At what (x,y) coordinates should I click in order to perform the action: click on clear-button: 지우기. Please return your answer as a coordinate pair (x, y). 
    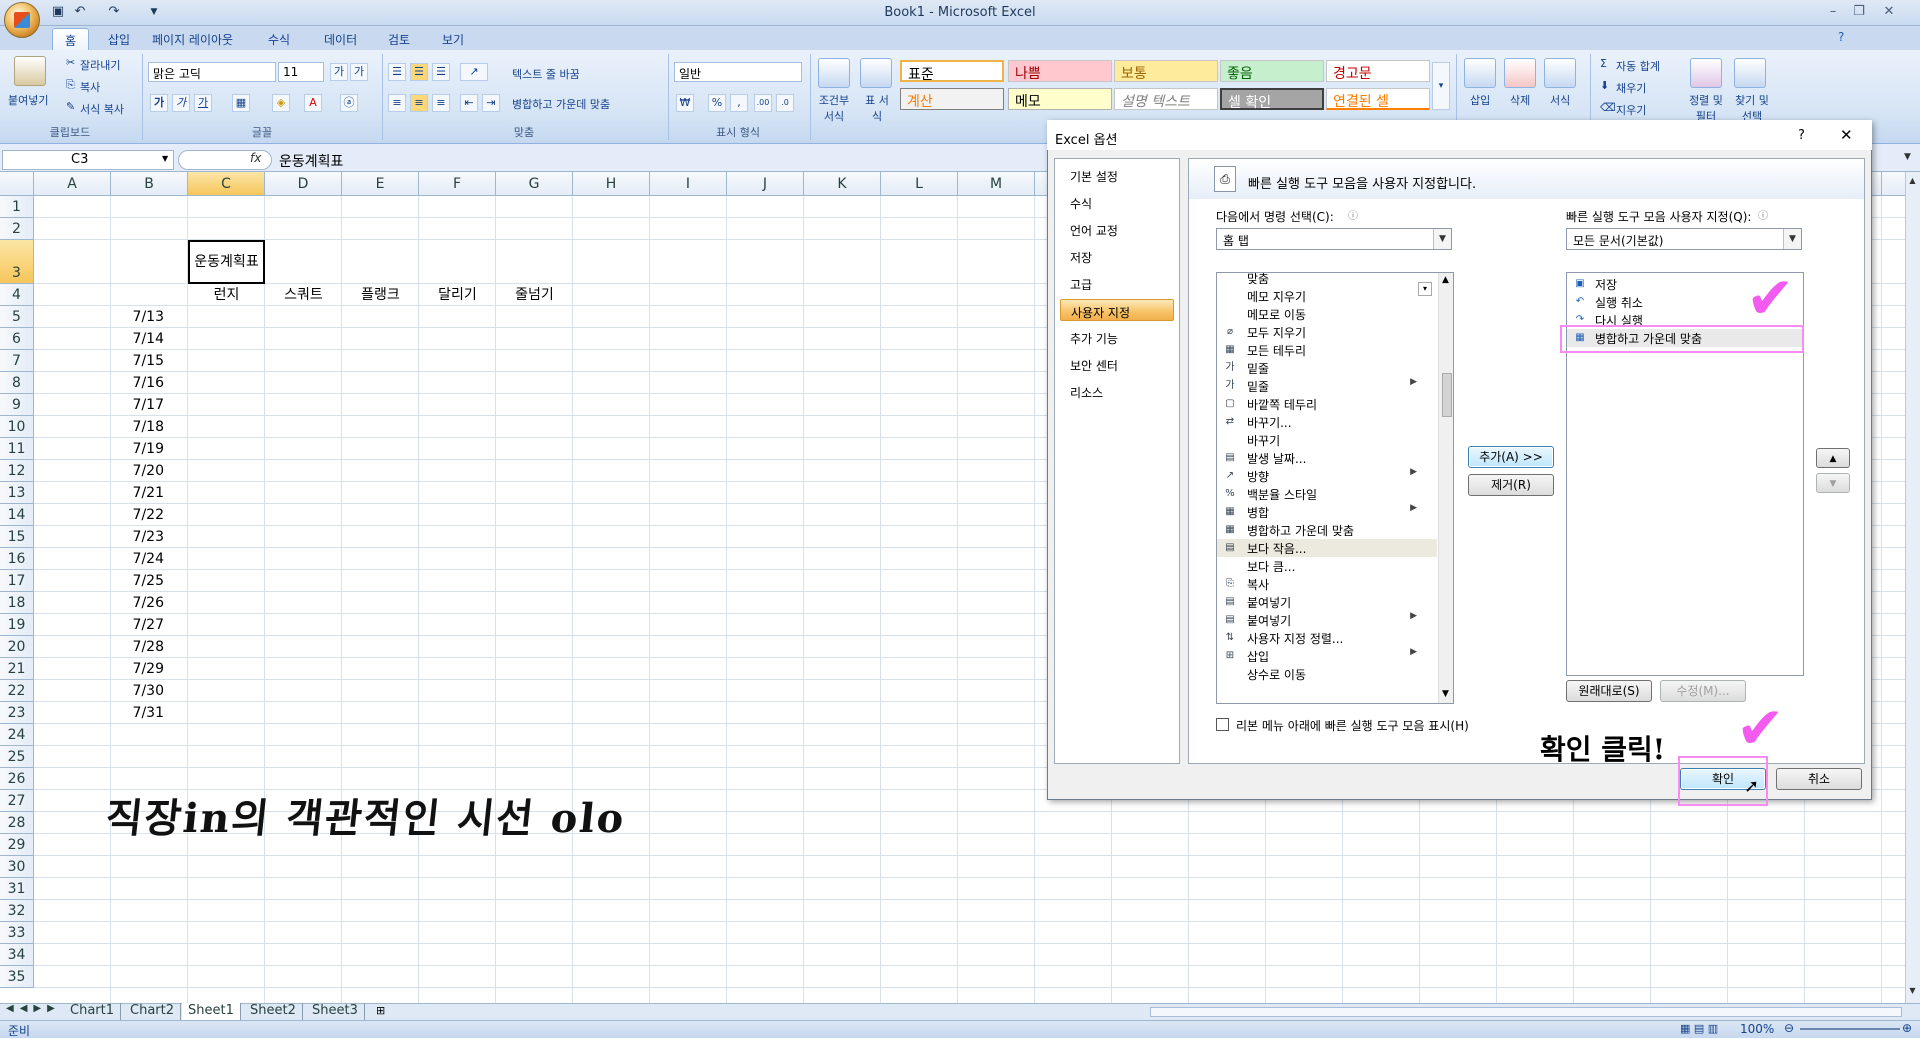
    Looking at the image, I should click on (1631, 110).